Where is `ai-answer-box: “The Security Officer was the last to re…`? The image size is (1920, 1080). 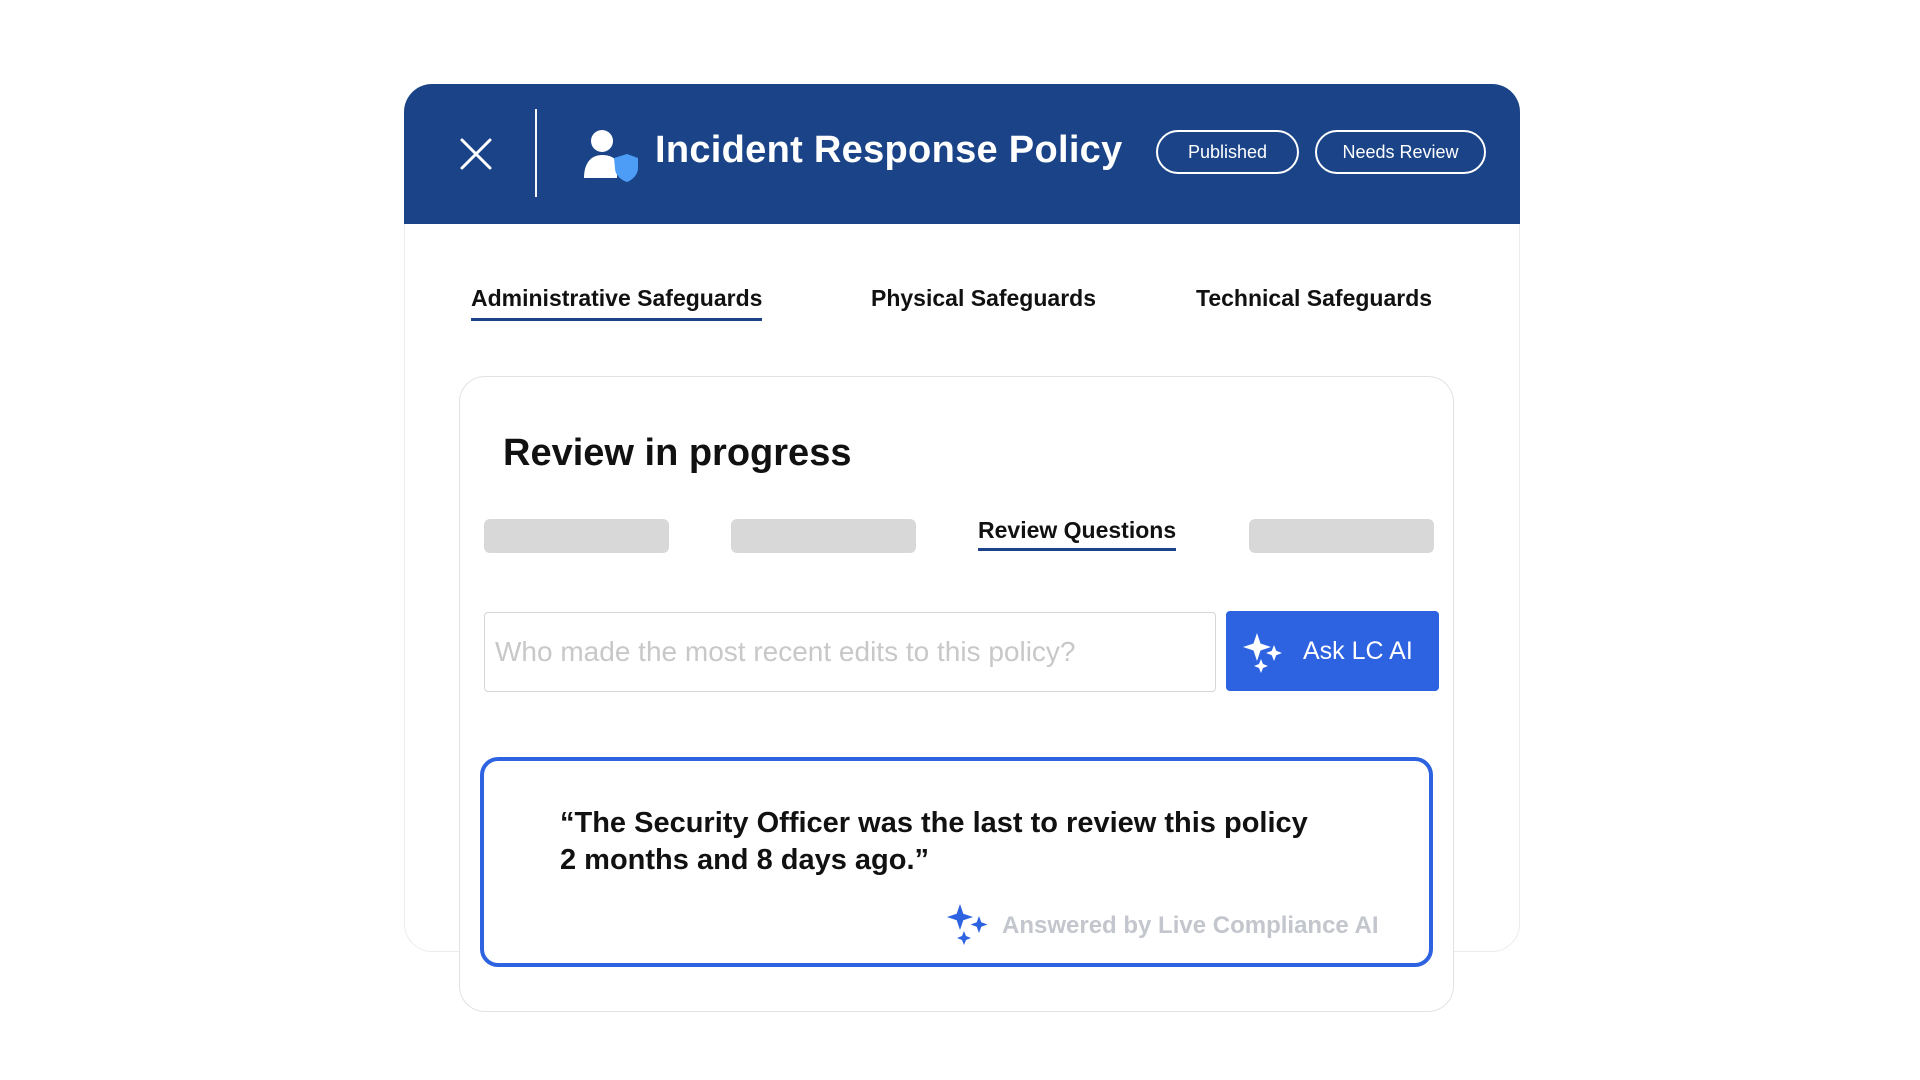 ai-answer-box: “The Security Officer was the last to re… is located at coordinates (956, 862).